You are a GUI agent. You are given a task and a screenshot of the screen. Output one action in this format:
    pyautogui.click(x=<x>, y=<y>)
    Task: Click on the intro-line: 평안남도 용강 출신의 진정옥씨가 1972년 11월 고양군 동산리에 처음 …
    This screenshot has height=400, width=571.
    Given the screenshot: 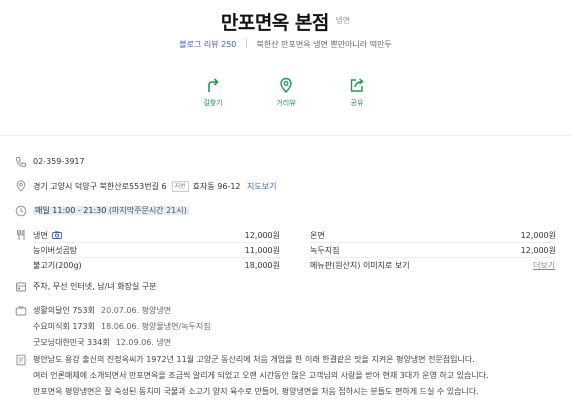 What is the action you would take?
    pyautogui.click(x=254, y=359)
    